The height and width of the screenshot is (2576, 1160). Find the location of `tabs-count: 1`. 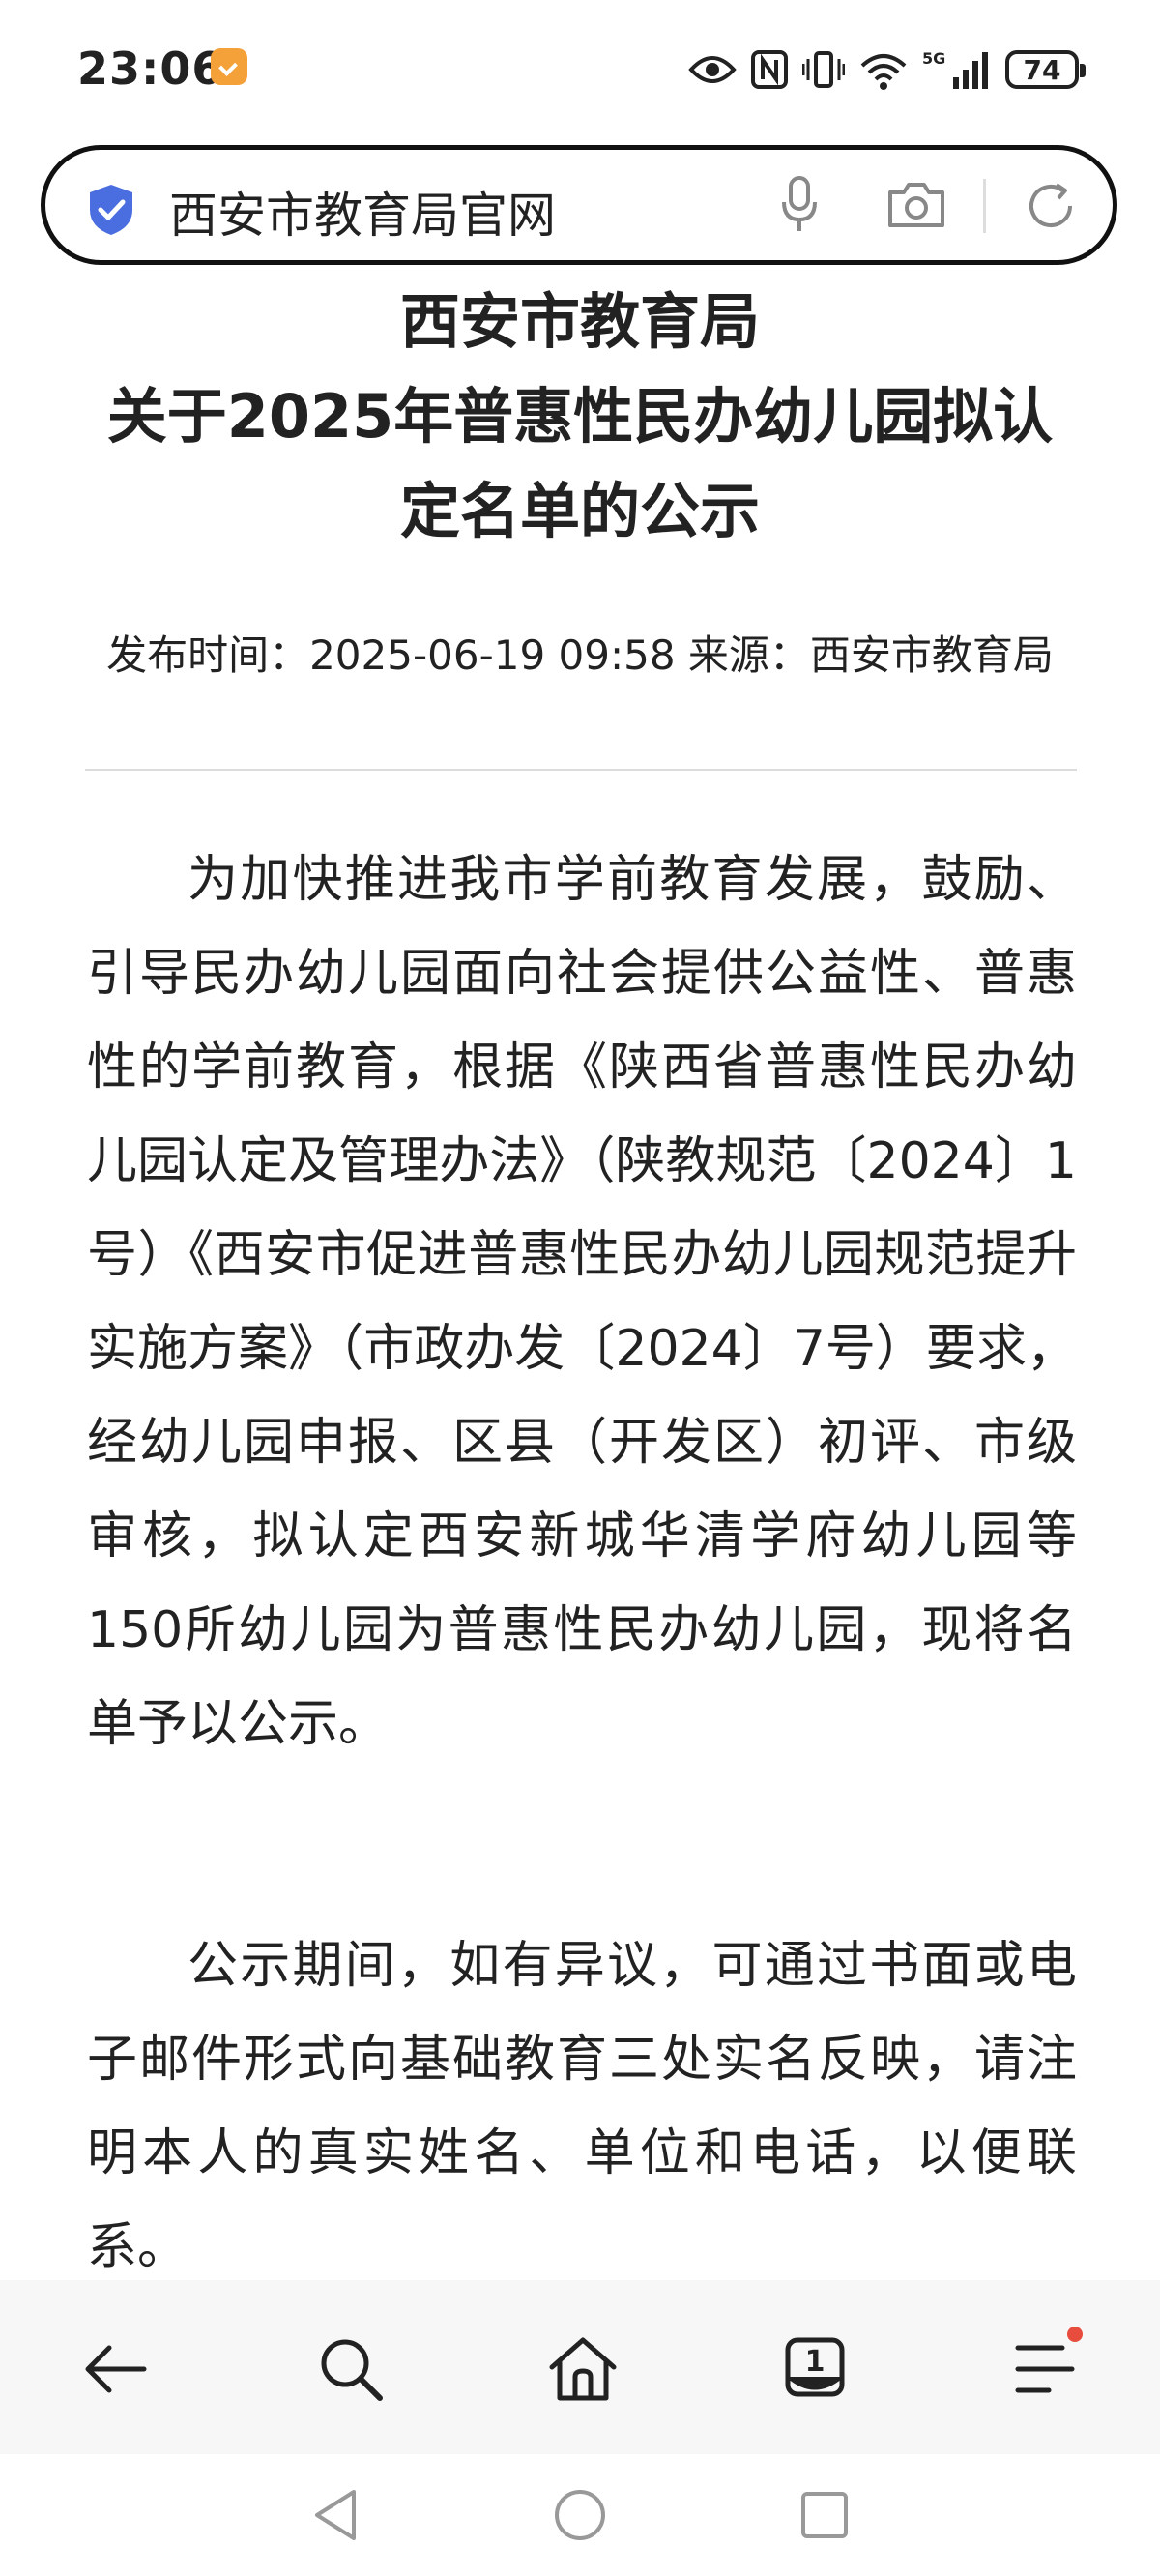

tabs-count: 1 is located at coordinates (815, 2362).